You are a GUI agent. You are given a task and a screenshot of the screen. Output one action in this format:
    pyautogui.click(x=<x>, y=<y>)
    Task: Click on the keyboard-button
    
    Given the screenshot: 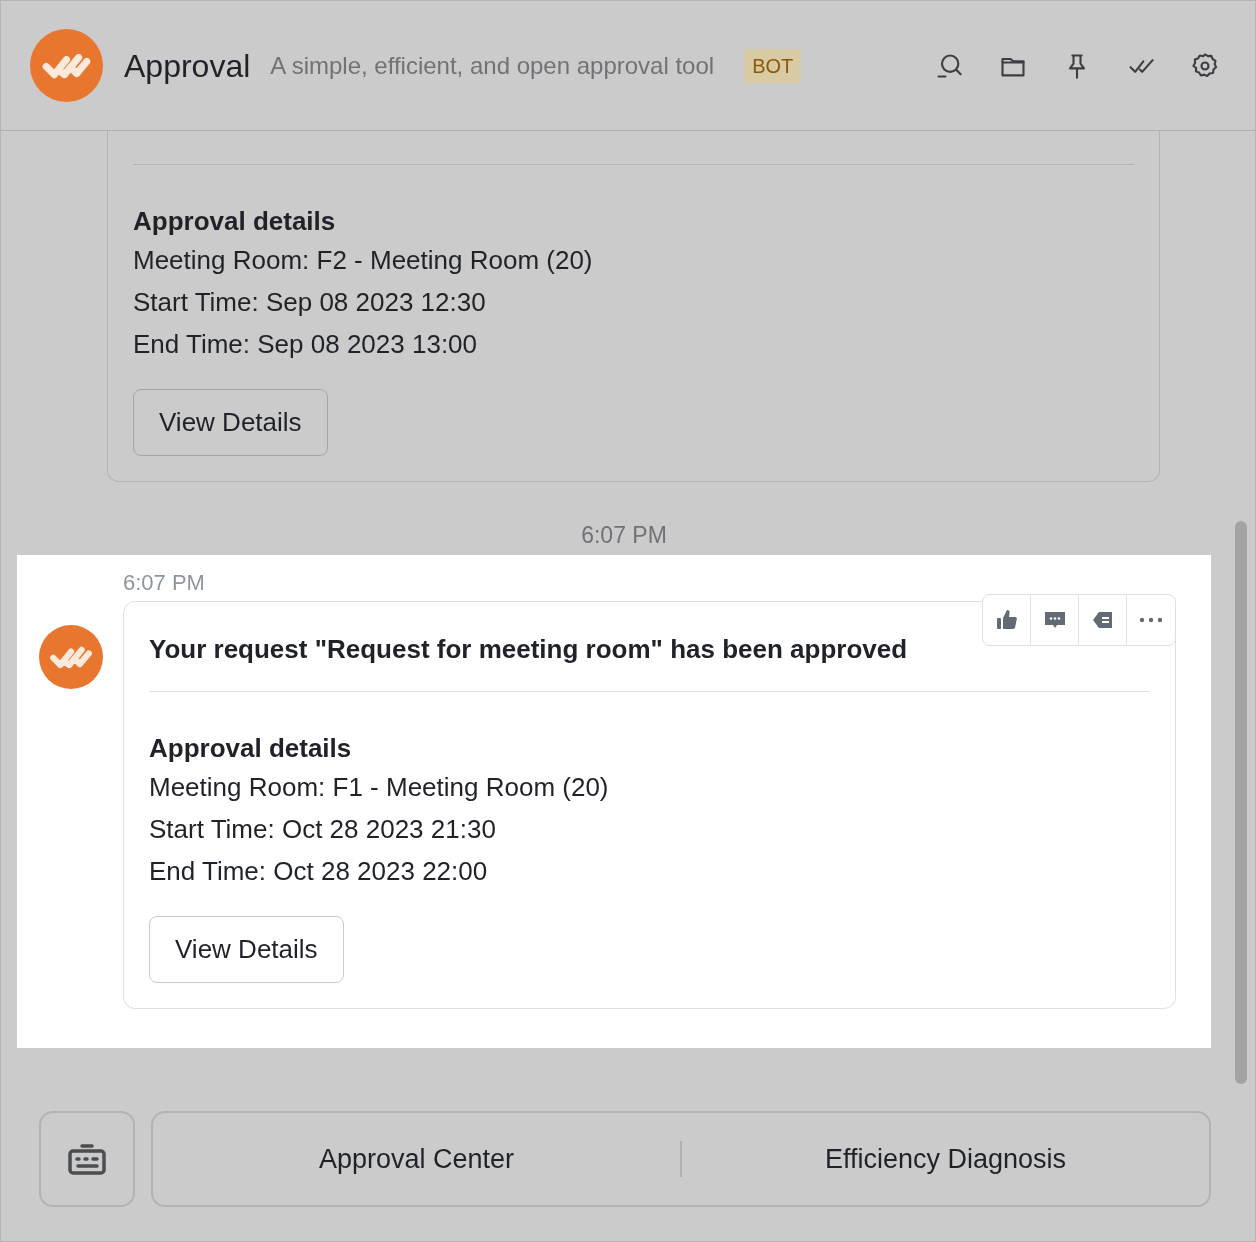 What is the action you would take?
    pyautogui.click(x=87, y=1159)
    